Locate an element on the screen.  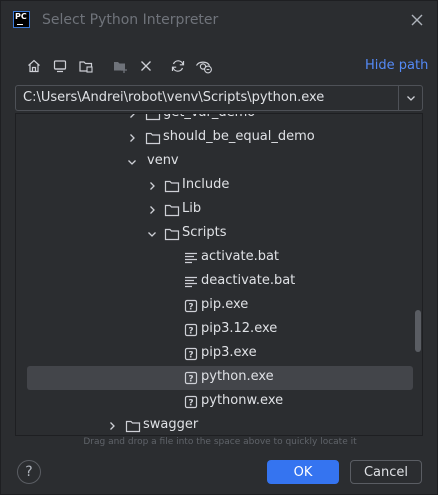
tree-row-label: pip3.12.exe is located at coordinates (239, 328).